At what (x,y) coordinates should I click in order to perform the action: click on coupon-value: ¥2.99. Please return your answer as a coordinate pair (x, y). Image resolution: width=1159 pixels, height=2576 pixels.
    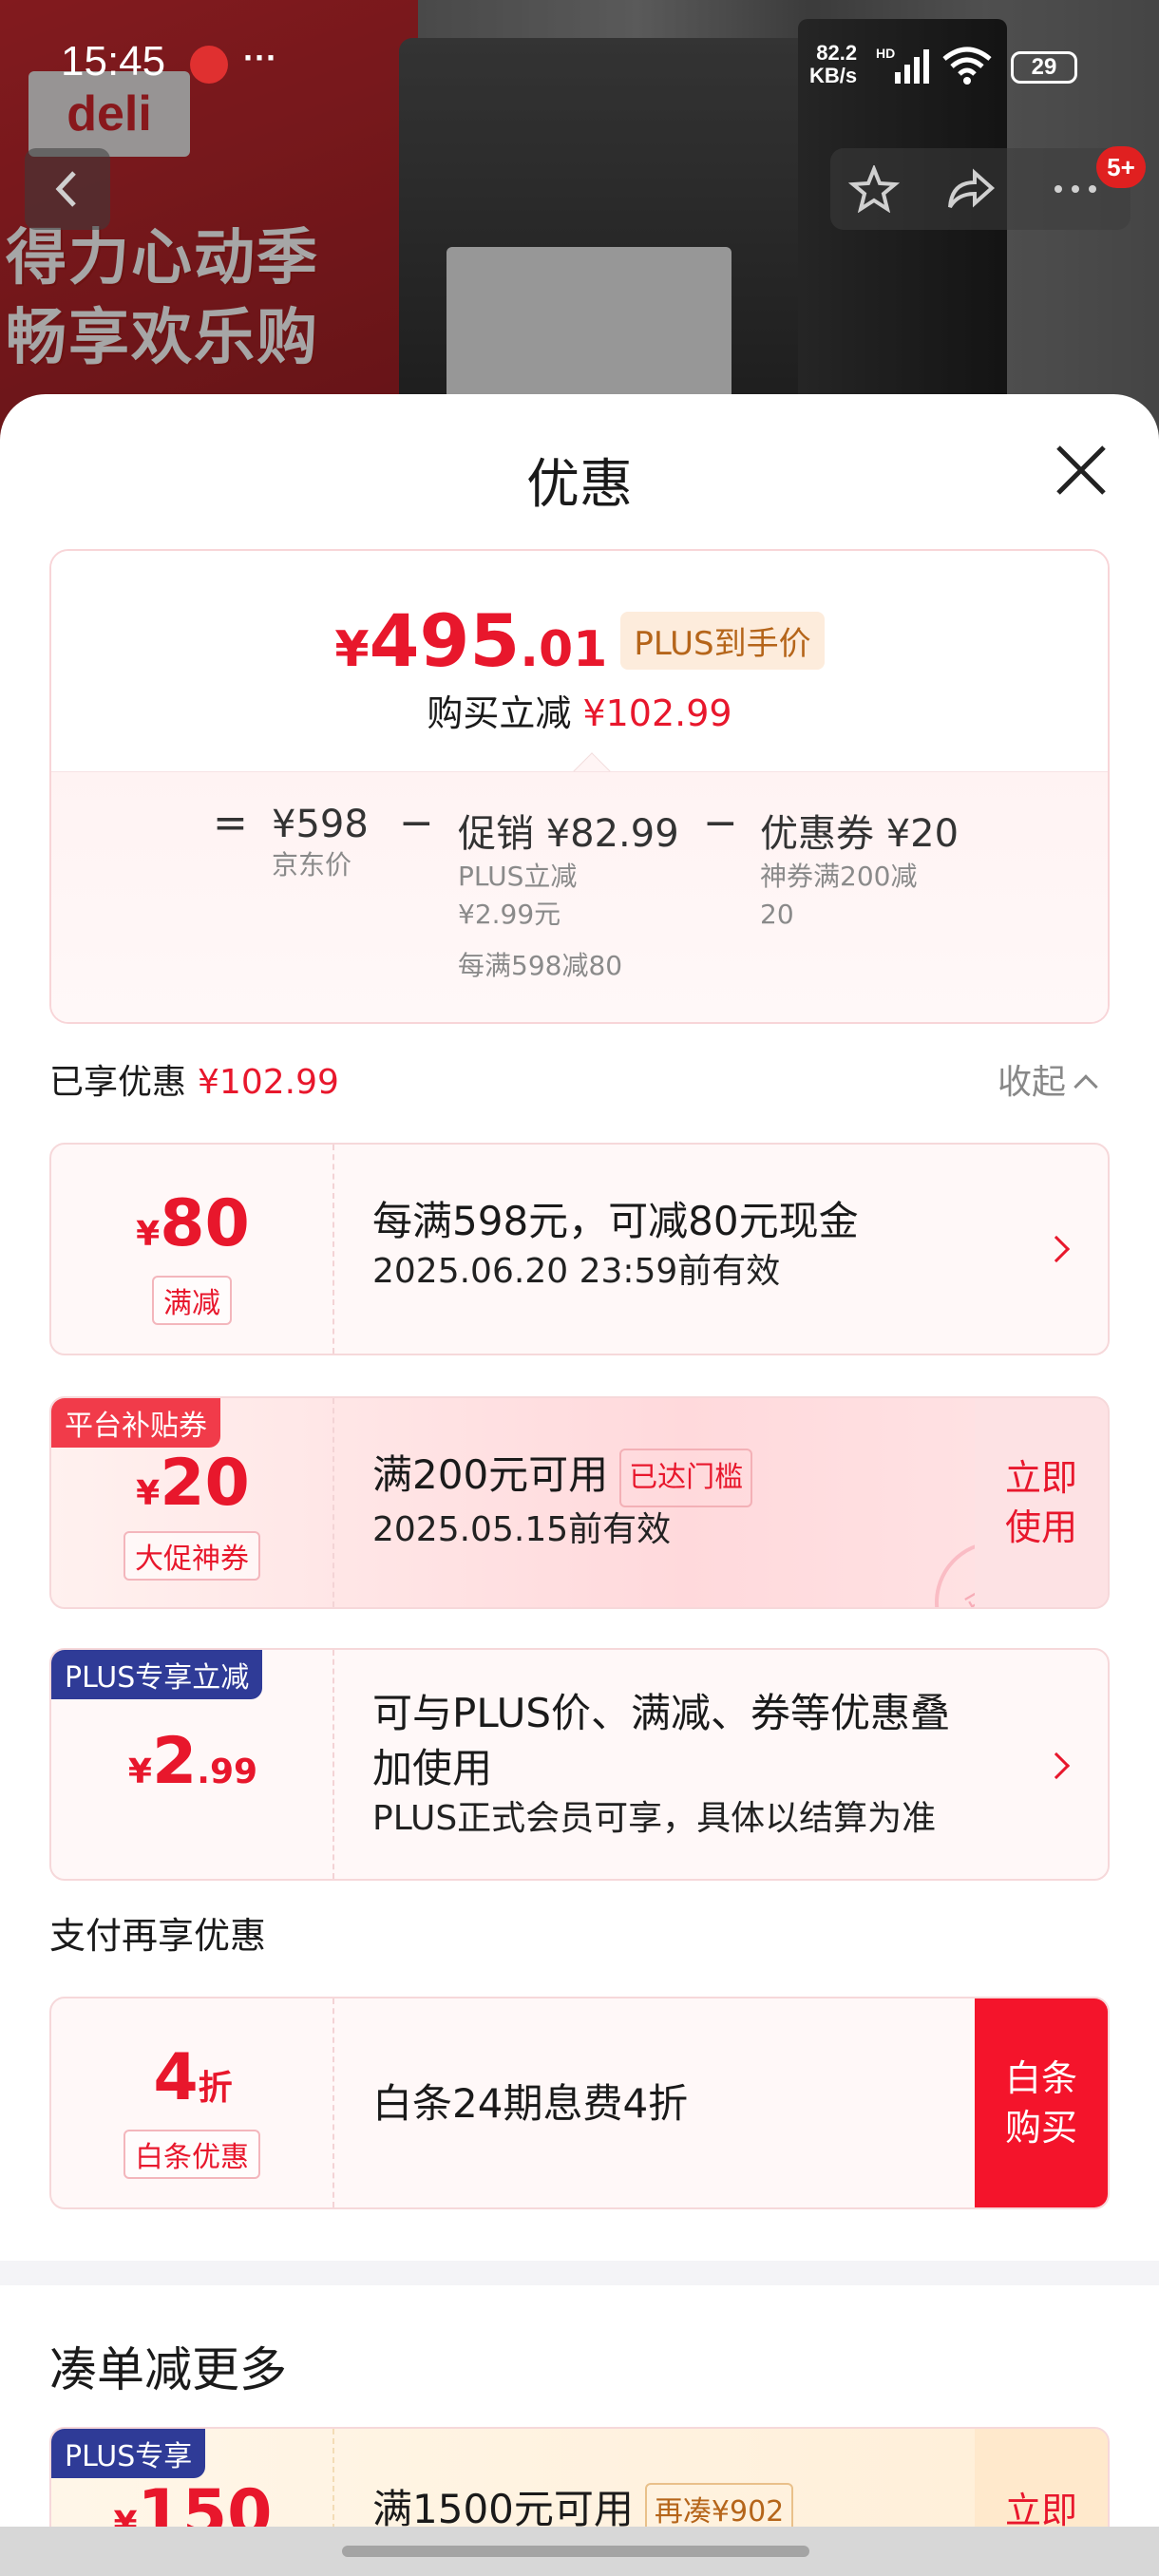
    Looking at the image, I should click on (192, 1761).